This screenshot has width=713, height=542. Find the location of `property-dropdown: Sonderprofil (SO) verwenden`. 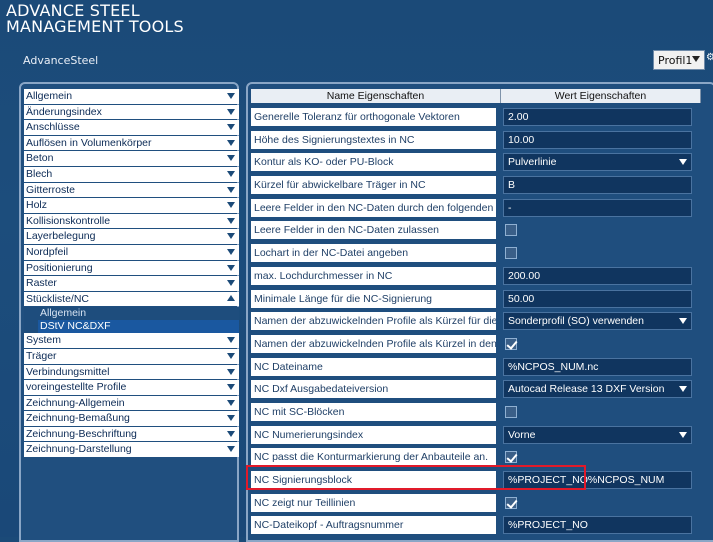

property-dropdown: Sonderprofil (SO) verwenden is located at coordinates (597, 321).